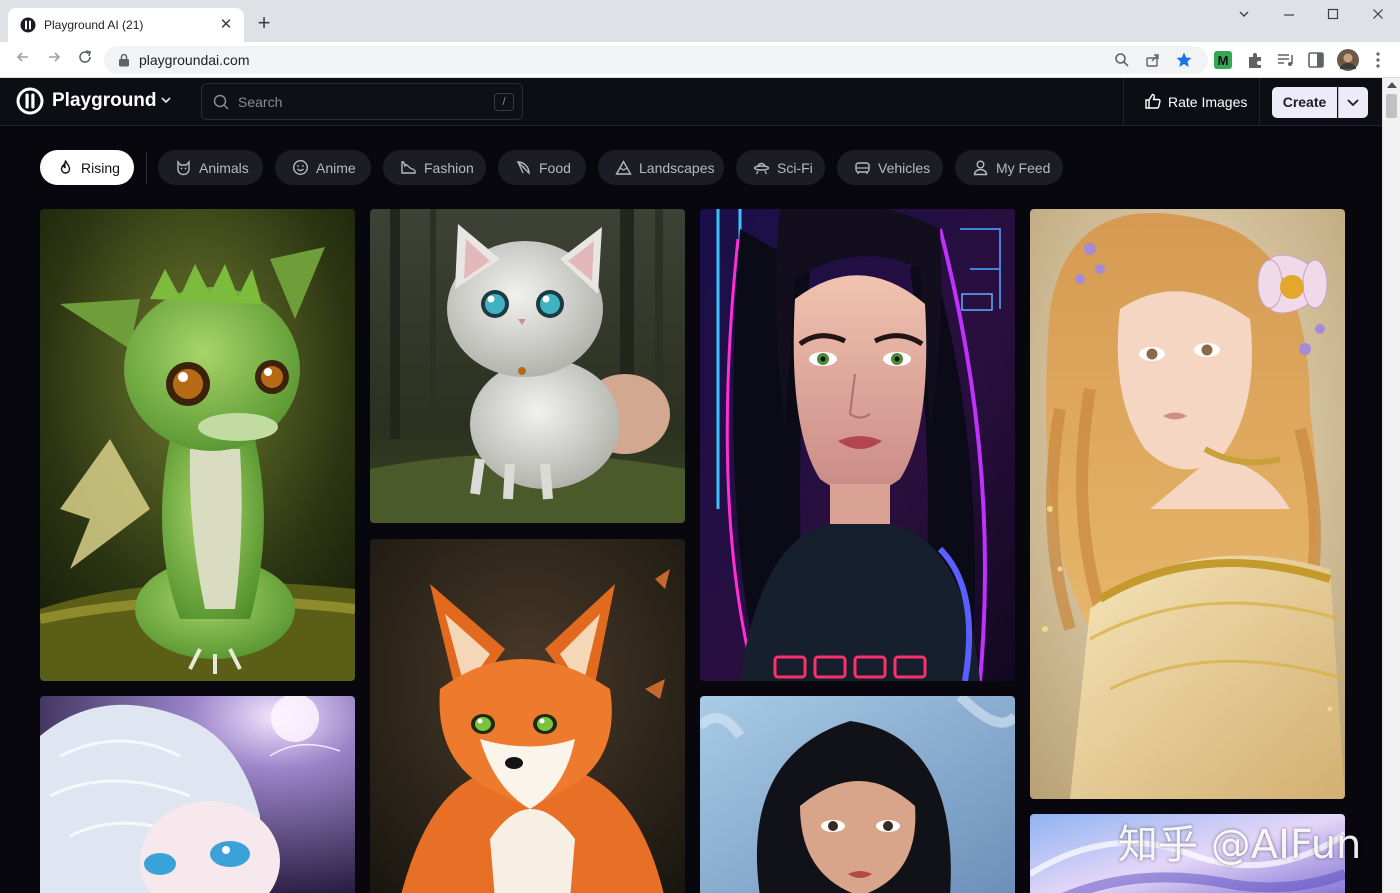  I want to click on image-card-white-kitten, so click(527, 366).